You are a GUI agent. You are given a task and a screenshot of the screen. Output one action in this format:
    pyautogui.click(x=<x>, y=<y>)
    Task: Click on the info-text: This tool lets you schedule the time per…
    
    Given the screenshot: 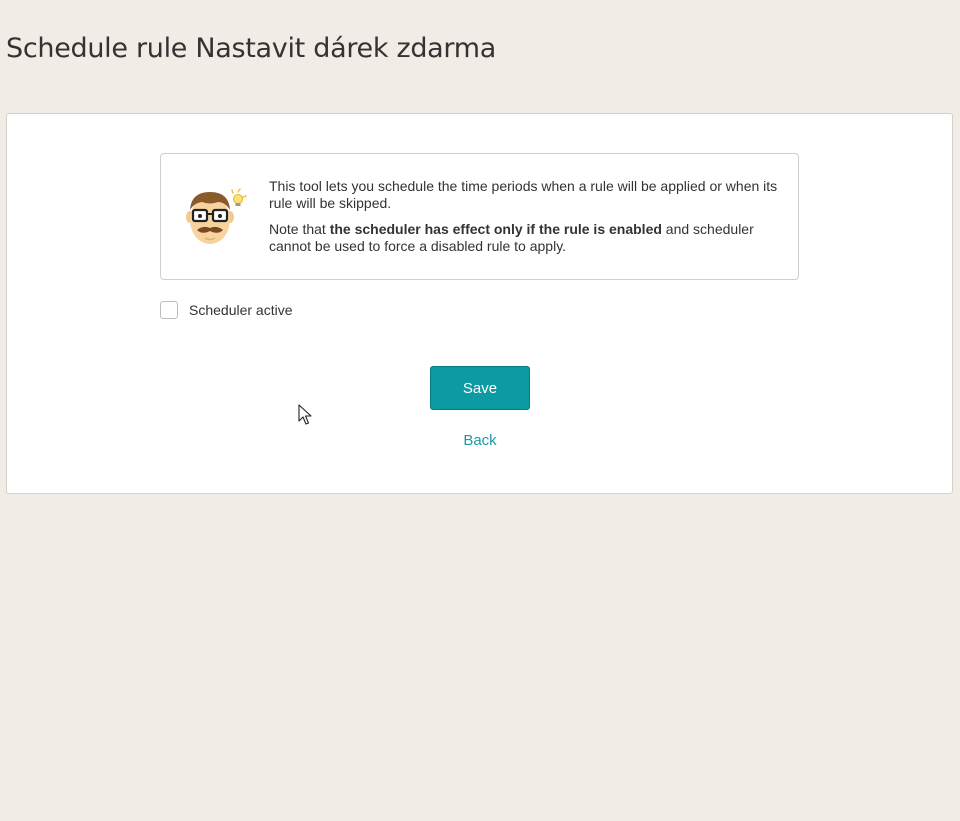 What is the action you would take?
    pyautogui.click(x=526, y=221)
    